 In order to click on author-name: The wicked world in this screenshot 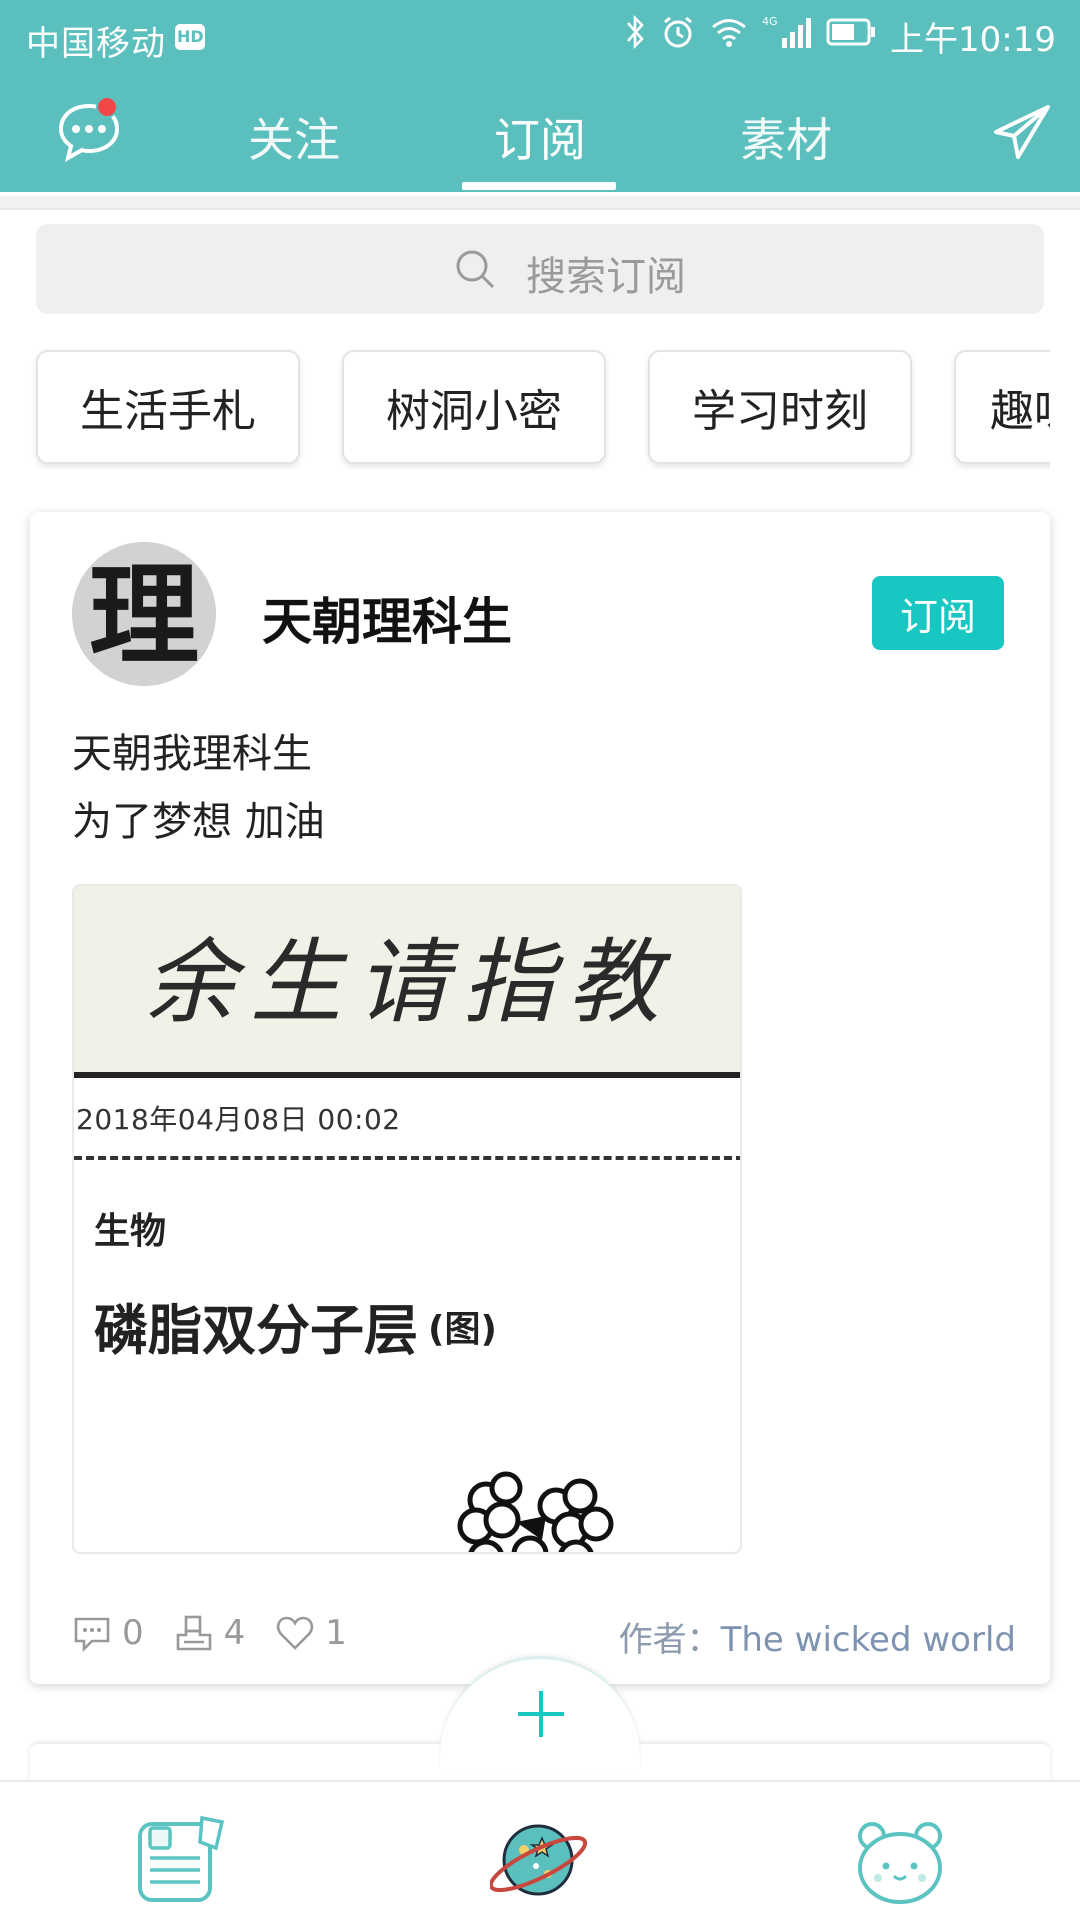, I will do `click(868, 1640)`.